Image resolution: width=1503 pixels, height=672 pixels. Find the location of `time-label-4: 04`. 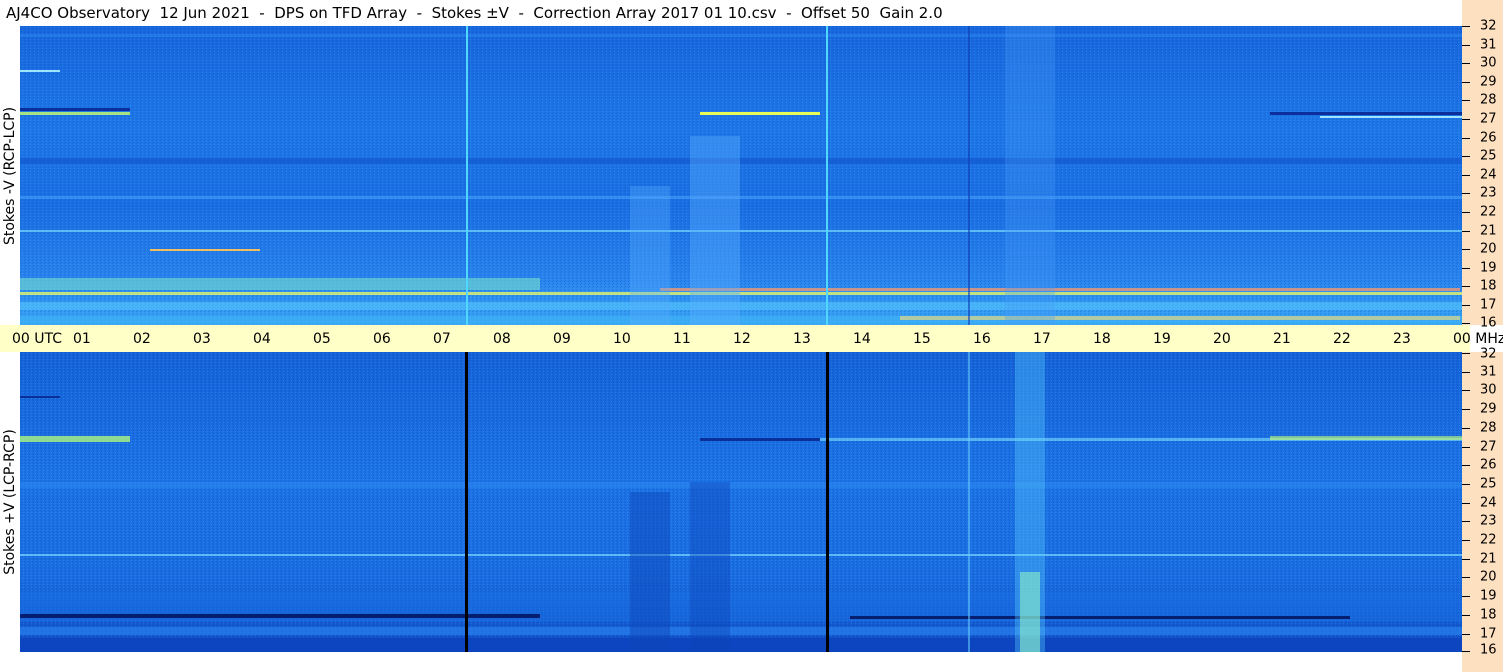

time-label-4: 04 is located at coordinates (262, 339).